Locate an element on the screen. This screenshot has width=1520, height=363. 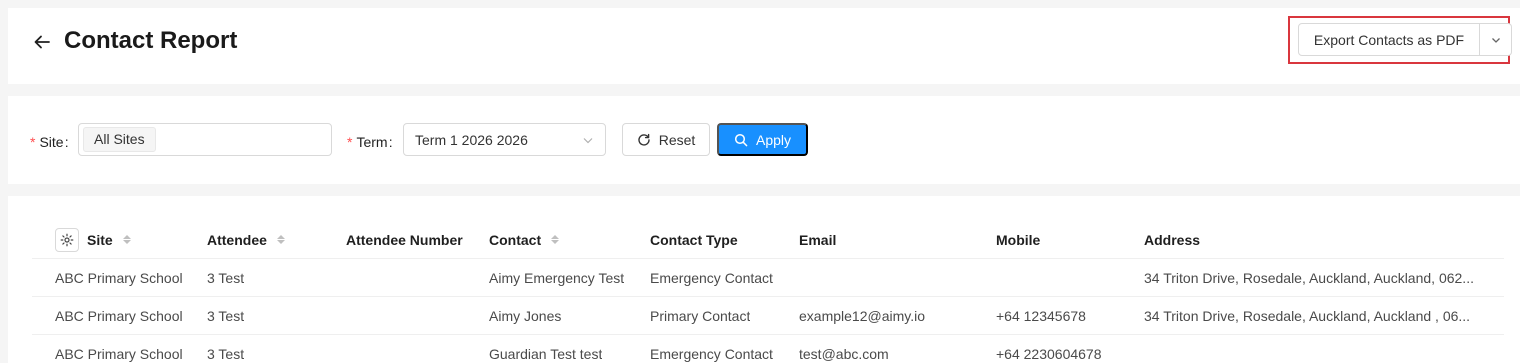
reset-label: Reset is located at coordinates (677, 139).